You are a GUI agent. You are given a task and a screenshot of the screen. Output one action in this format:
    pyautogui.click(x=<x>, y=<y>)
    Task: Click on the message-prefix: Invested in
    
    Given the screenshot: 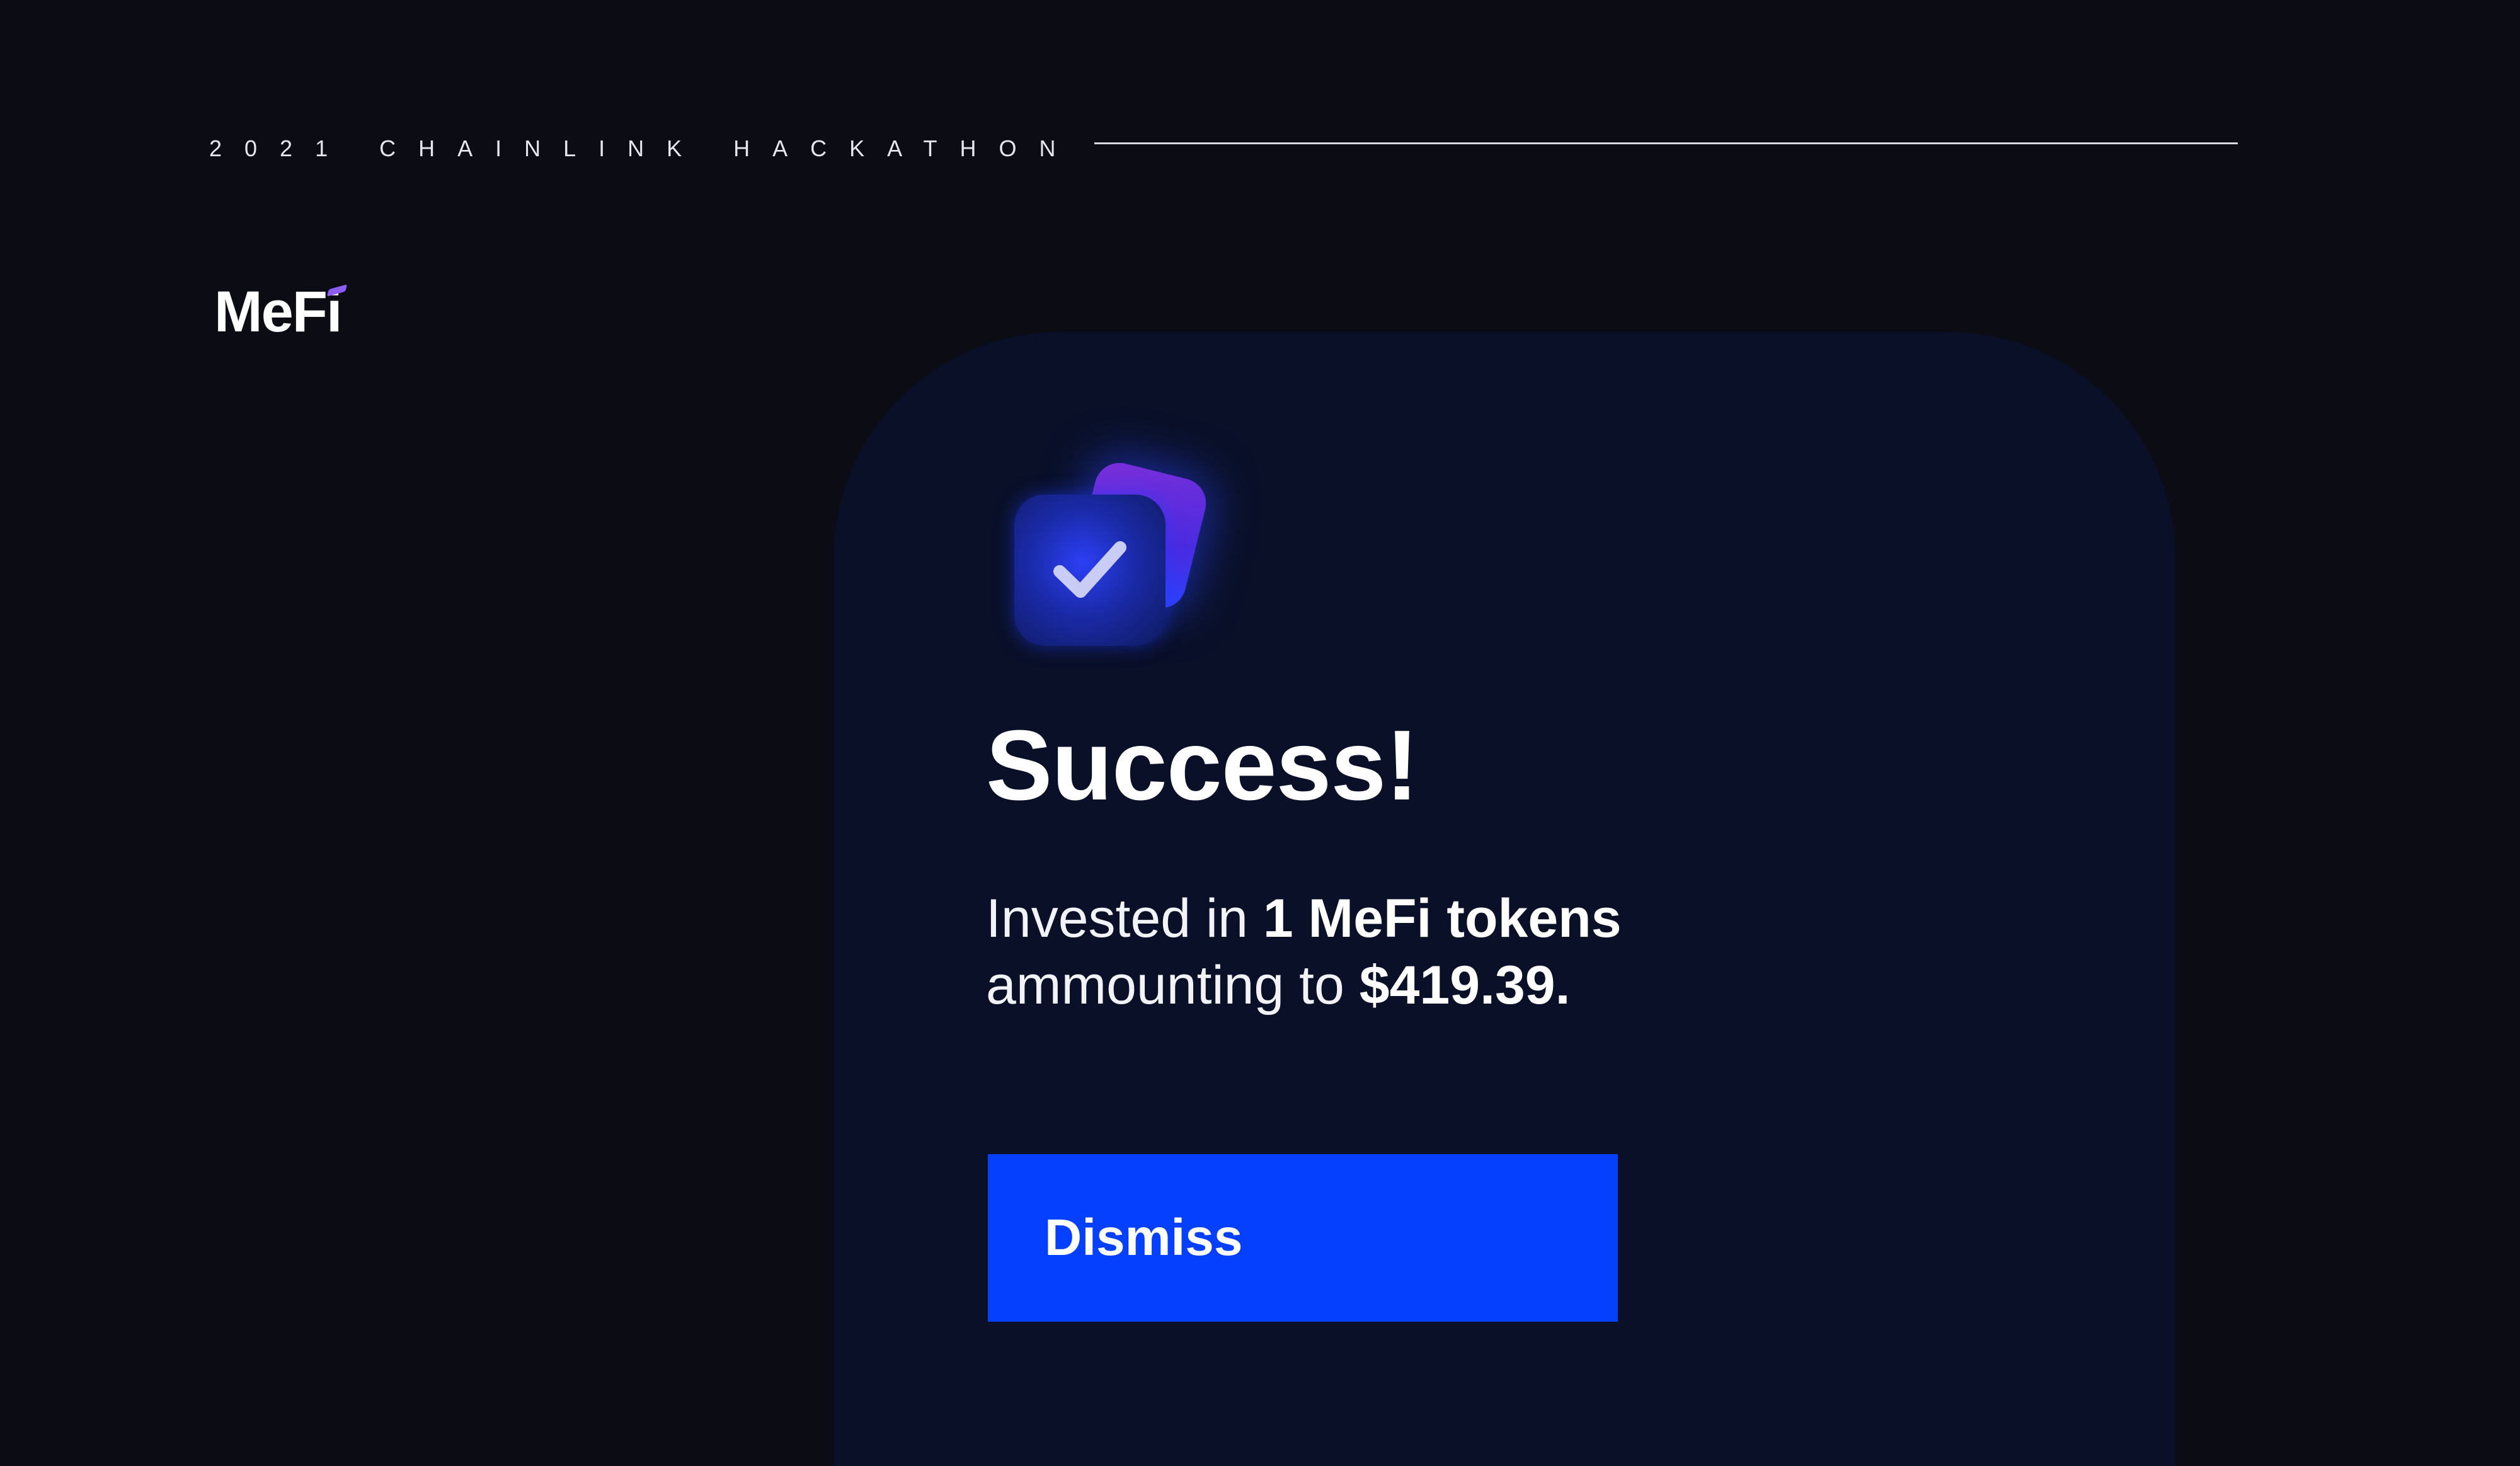 What is the action you would take?
    pyautogui.click(x=1124, y=918)
    